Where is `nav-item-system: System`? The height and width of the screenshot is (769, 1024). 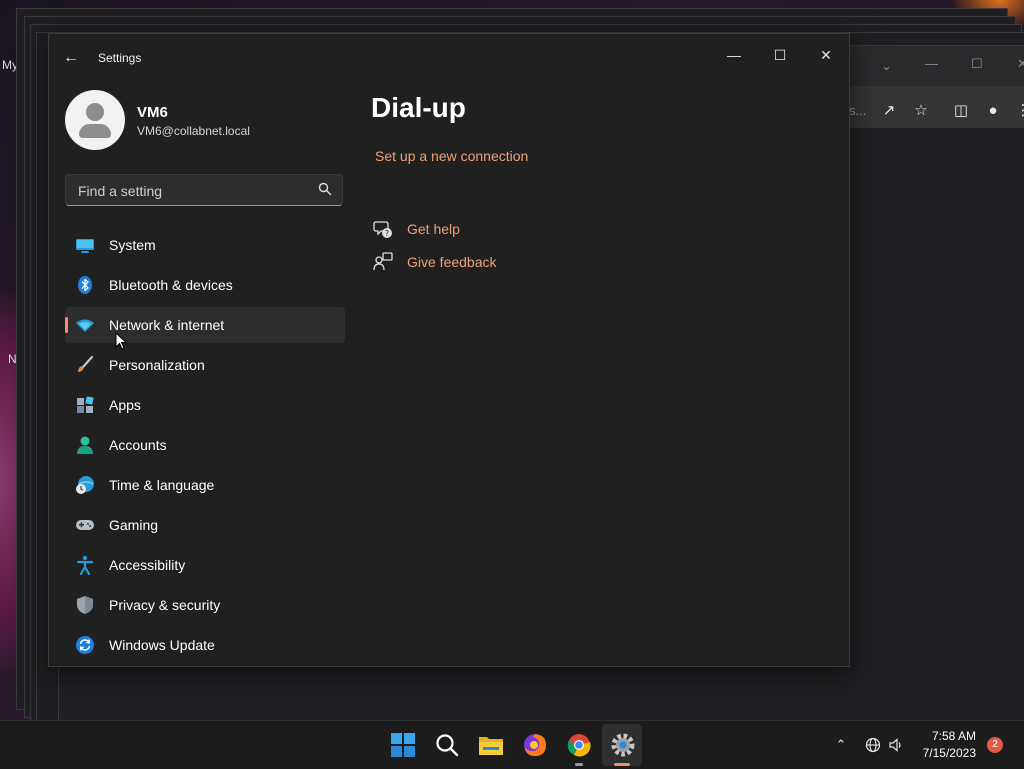
nav-item-system: System is located at coordinates (205, 245).